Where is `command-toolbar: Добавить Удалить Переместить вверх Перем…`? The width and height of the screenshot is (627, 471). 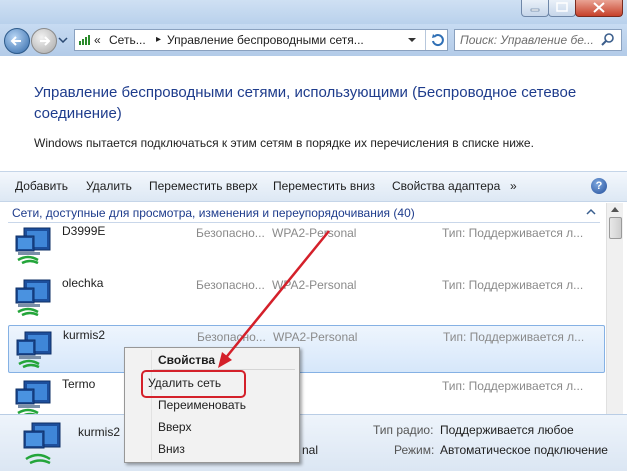 command-toolbar: Добавить Удалить Переместить вверх Перем… is located at coordinates (313, 186).